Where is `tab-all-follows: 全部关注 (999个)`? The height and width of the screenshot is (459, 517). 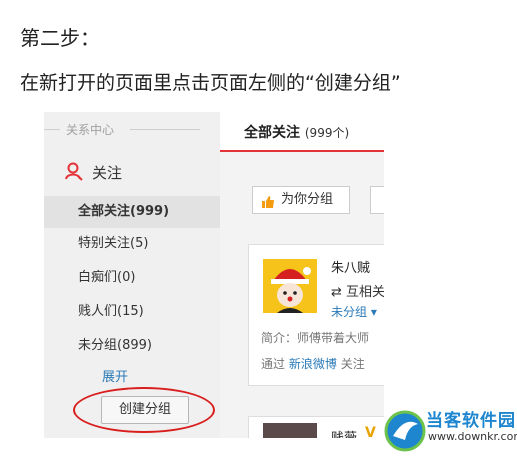 tab-all-follows: 全部关注 (999个) is located at coordinates (296, 132).